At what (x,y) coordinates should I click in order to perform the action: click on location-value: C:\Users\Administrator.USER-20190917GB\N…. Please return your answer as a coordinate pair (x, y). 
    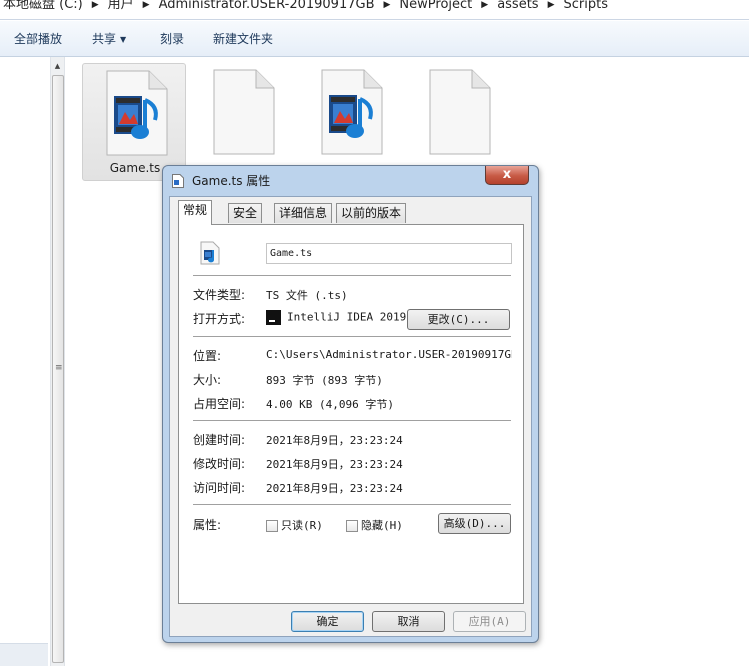
    Looking at the image, I should click on (389, 354).